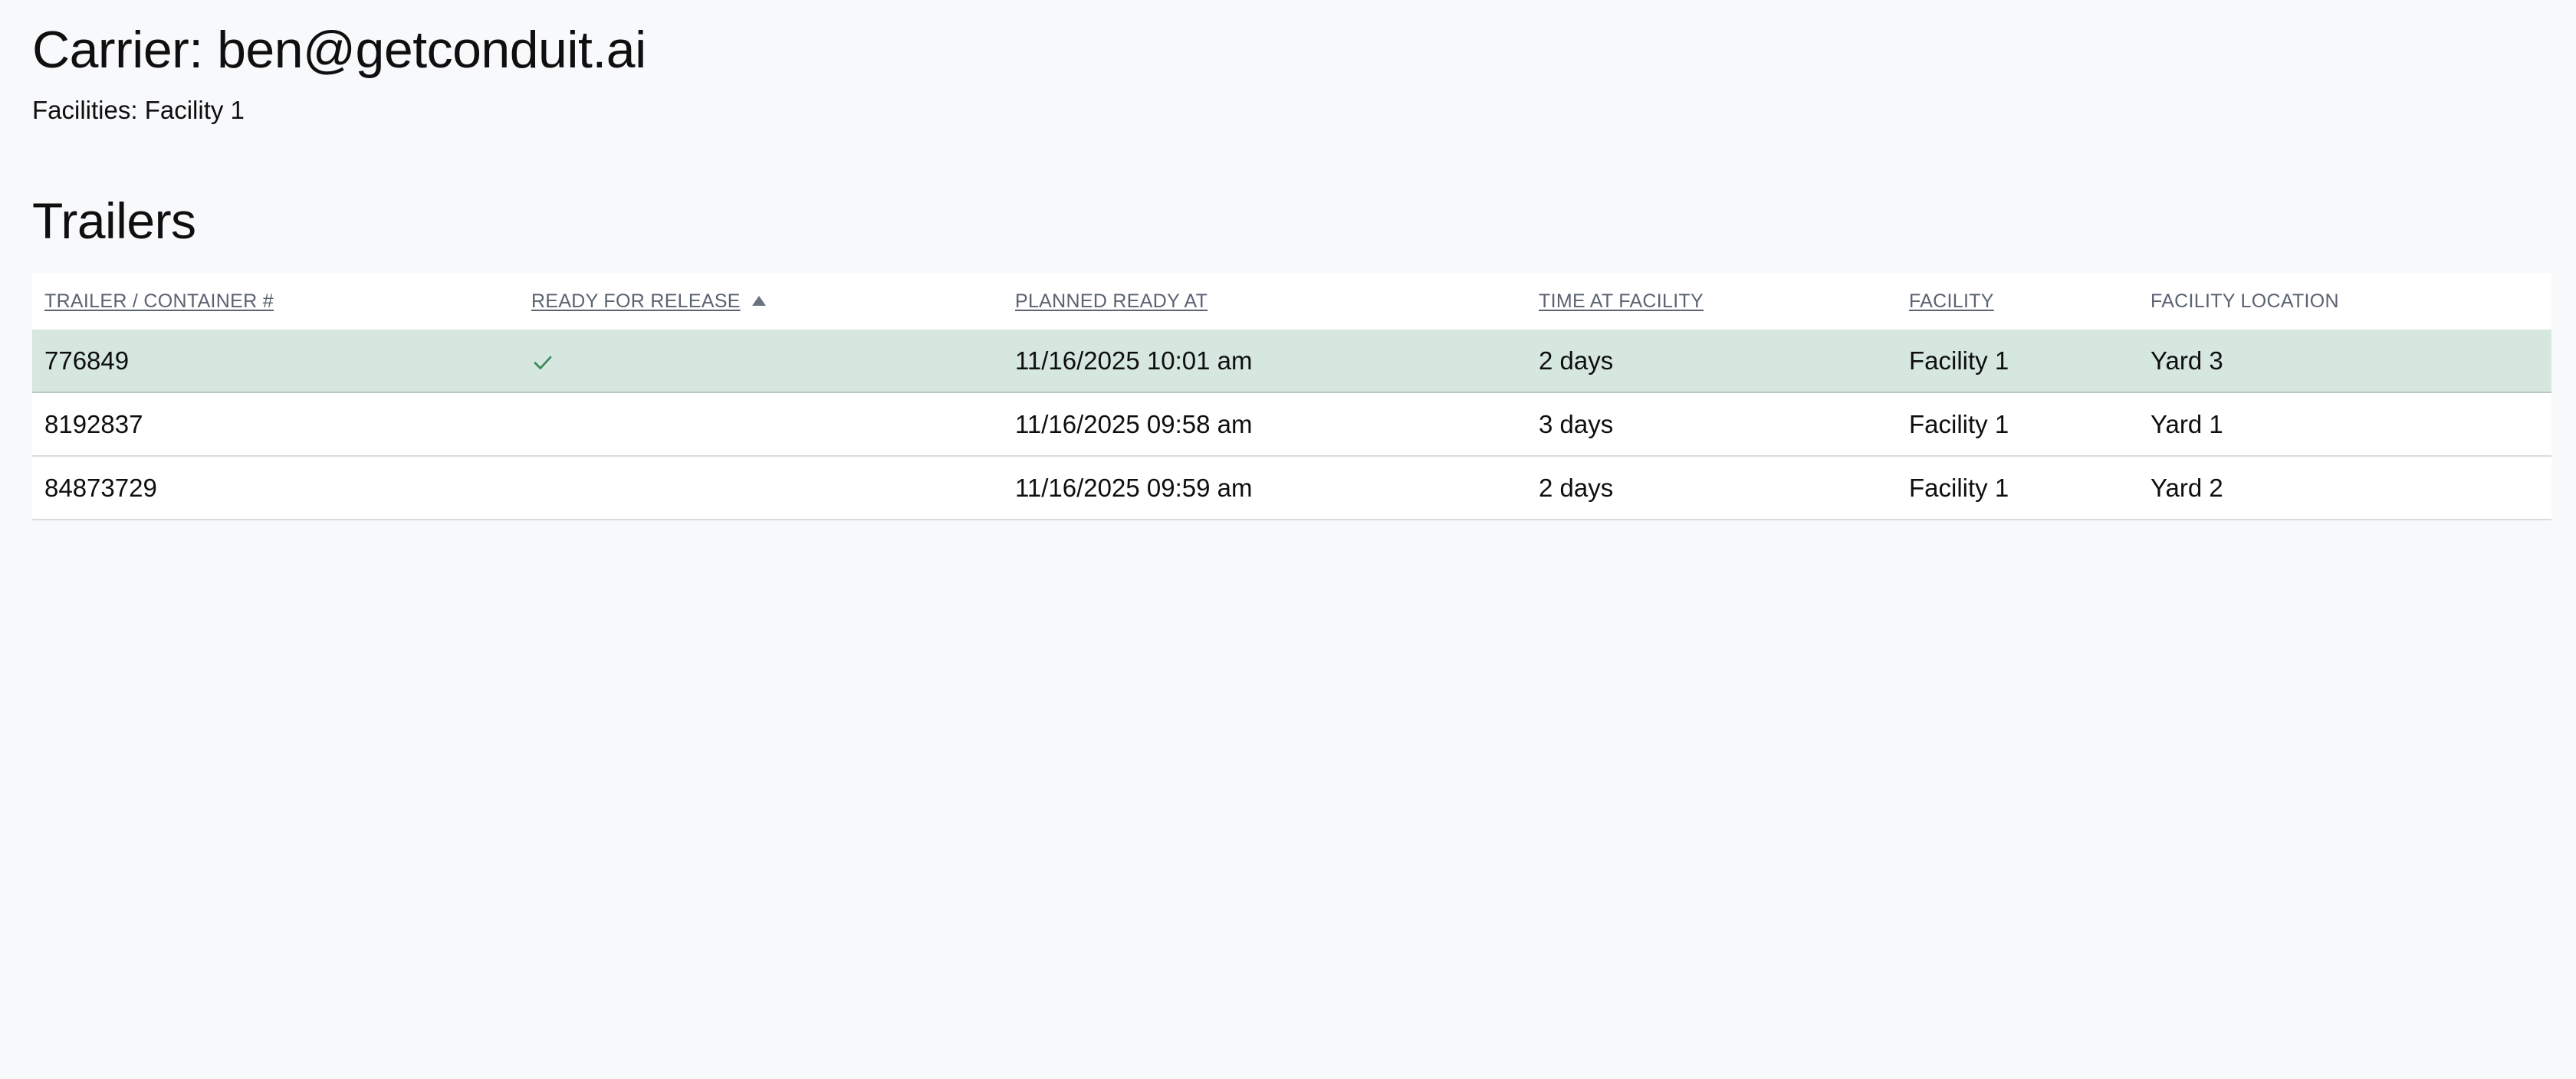 The height and width of the screenshot is (1079, 2576). What do you see at coordinates (1711, 301) in the screenshot?
I see `column-header-time-at-facility: TIME AT FACILITY` at bounding box center [1711, 301].